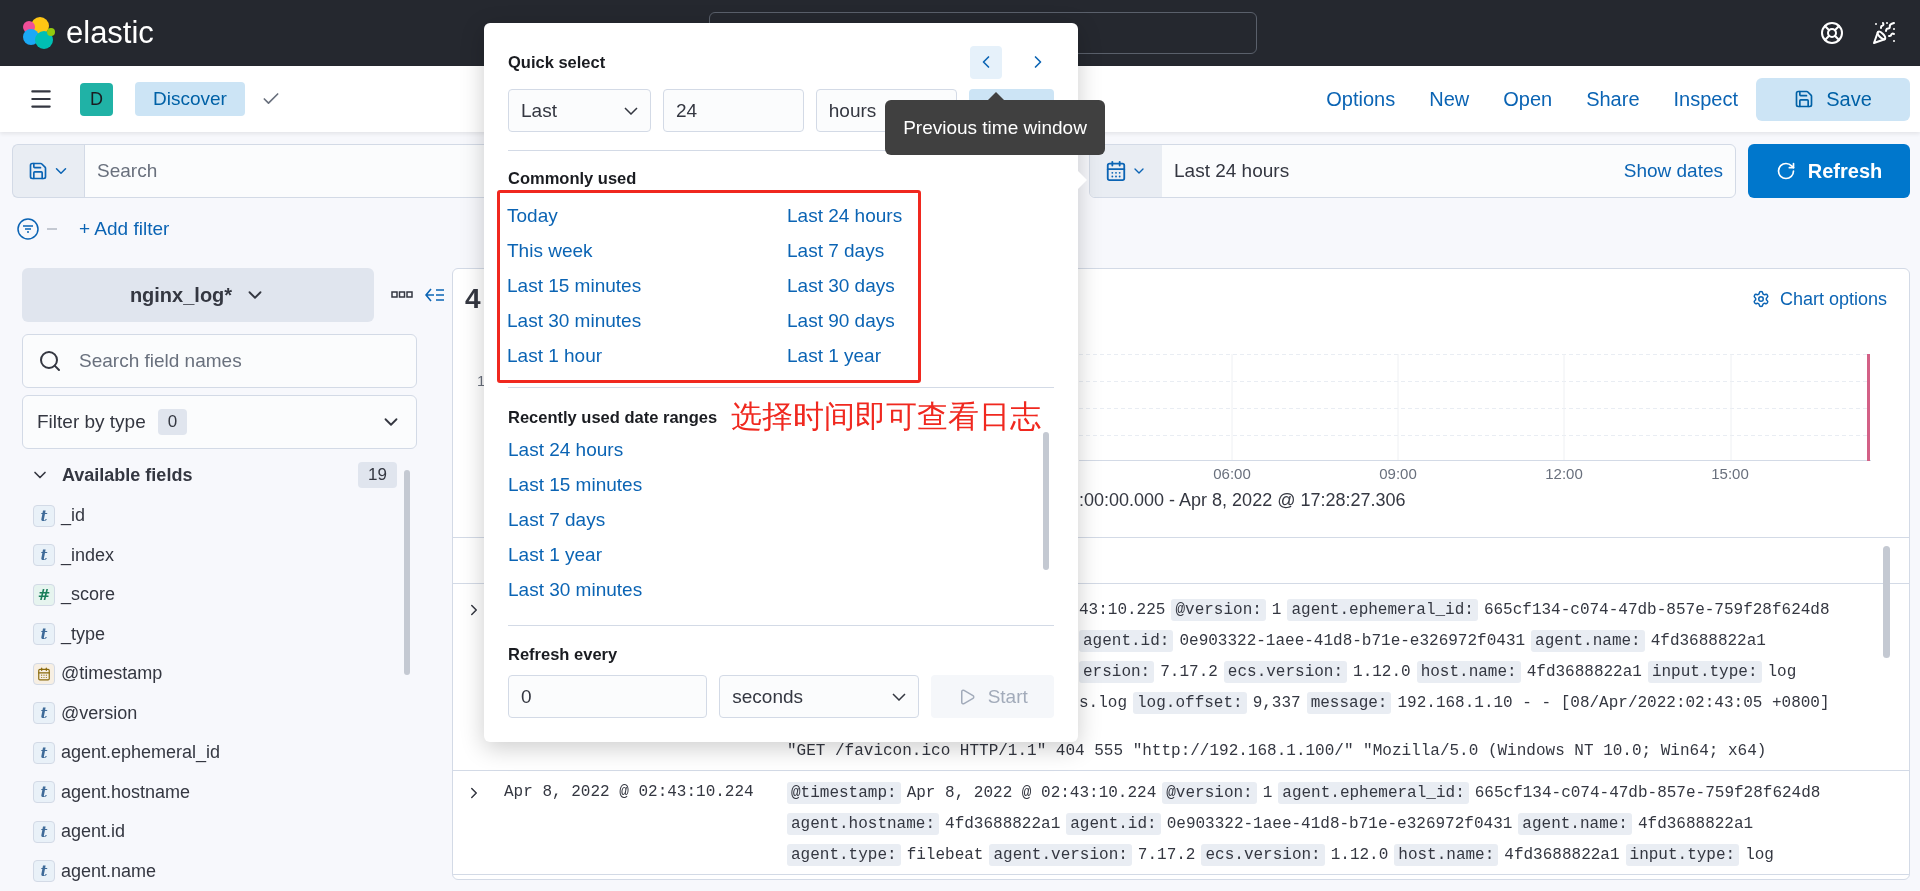  What do you see at coordinates (1232, 474) in the screenshot?
I see `axis-label: 06:00` at bounding box center [1232, 474].